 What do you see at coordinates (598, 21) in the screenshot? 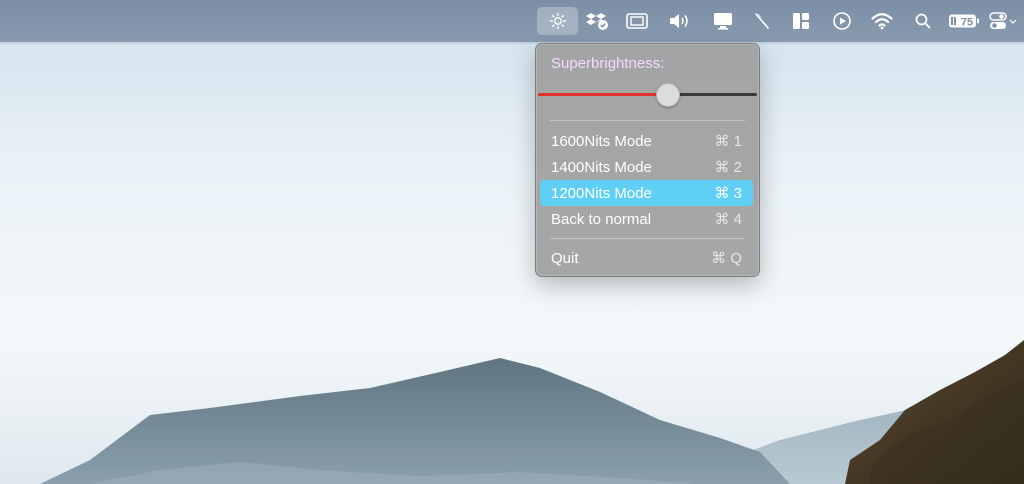
I see `dropbox-sync-icon` at bounding box center [598, 21].